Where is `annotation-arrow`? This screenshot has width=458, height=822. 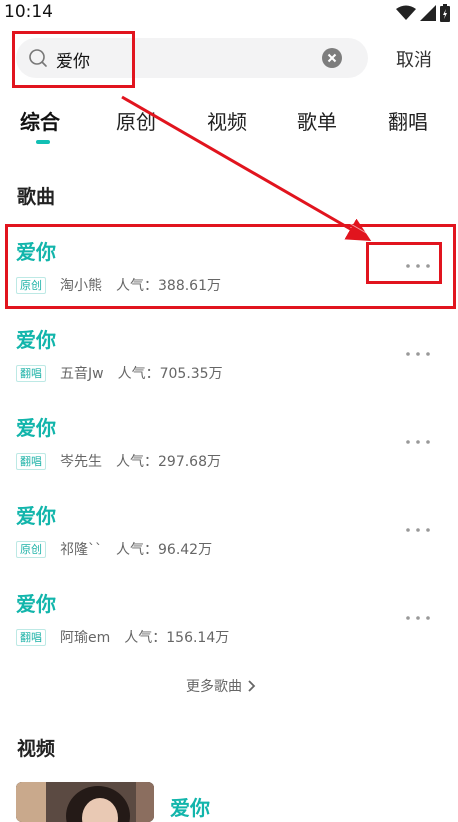 annotation-arrow is located at coordinates (246, 167).